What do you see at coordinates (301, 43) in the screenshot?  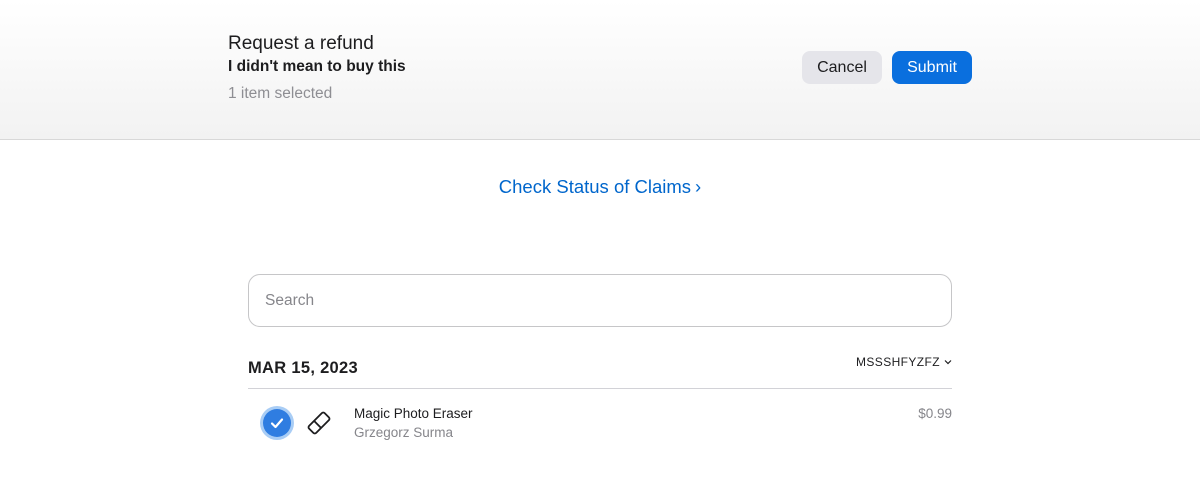 I see `page-title: Request a refund` at bounding box center [301, 43].